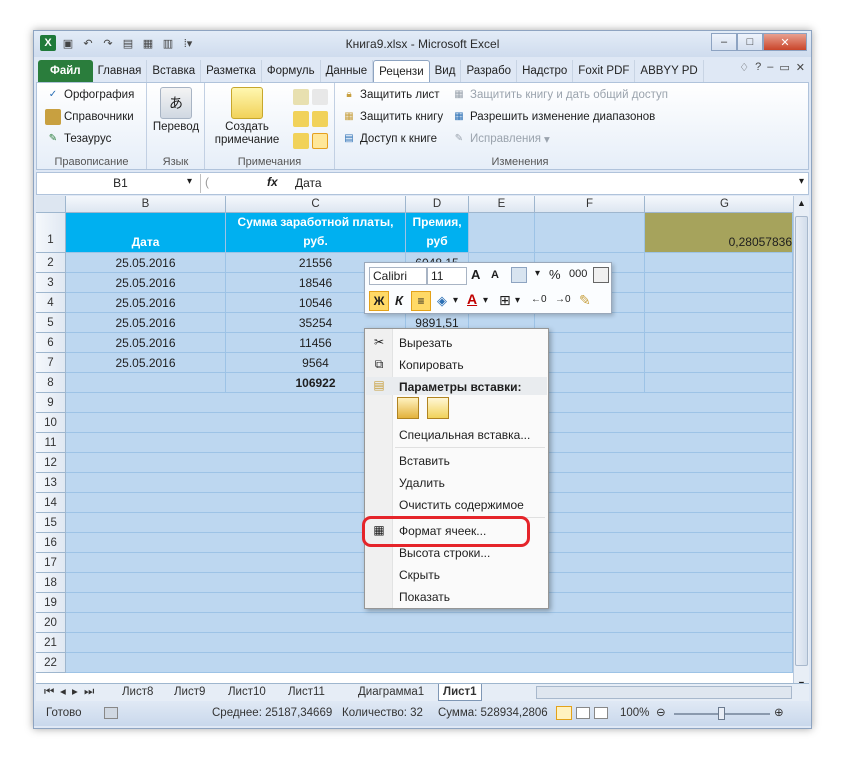 The width and height of the screenshot is (845, 764). Describe the element at coordinates (590, 204) in the screenshot. I see `column-header-f: F` at that location.